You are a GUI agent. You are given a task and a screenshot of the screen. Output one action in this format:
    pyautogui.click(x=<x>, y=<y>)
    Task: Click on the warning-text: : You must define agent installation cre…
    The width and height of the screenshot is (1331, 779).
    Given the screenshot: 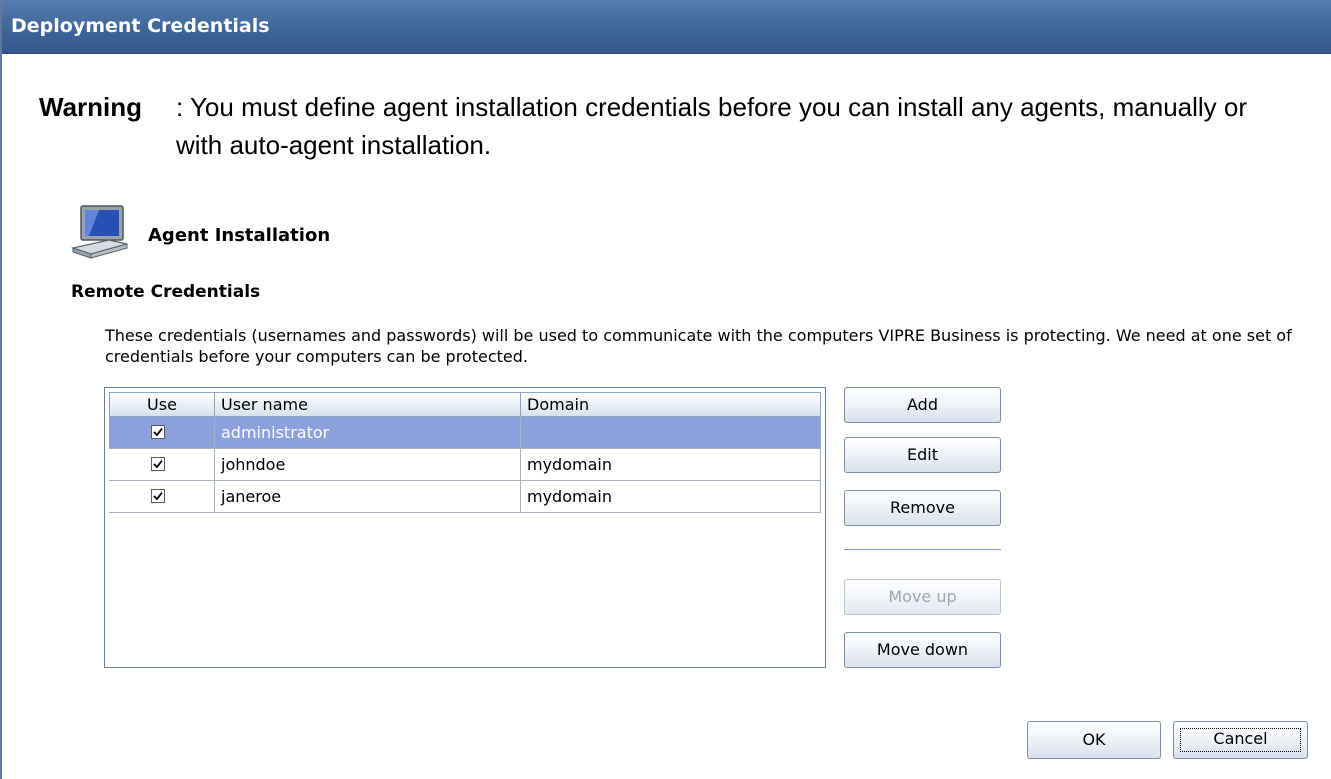 What is the action you would take?
    pyautogui.click(x=712, y=126)
    